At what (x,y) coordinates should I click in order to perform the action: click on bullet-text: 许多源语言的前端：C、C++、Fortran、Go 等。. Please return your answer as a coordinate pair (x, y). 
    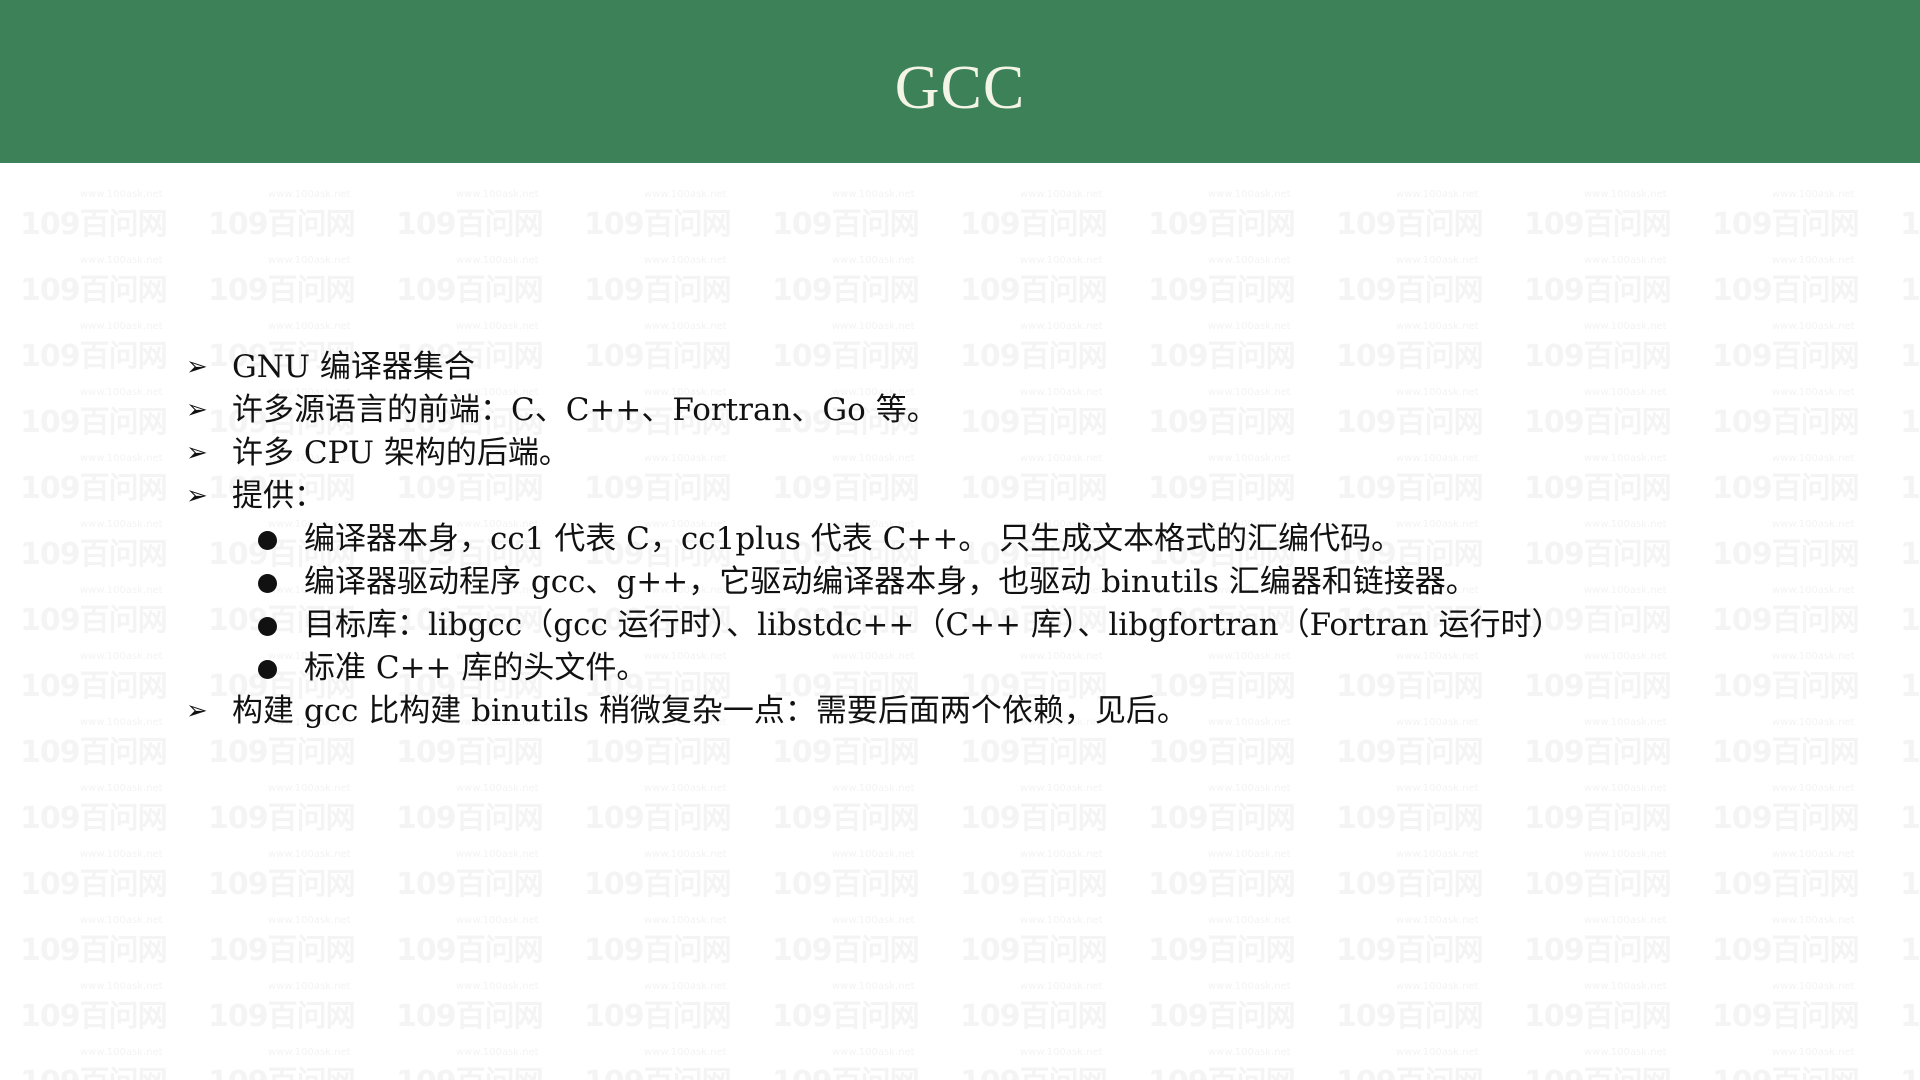
    Looking at the image, I should click on (585, 410).